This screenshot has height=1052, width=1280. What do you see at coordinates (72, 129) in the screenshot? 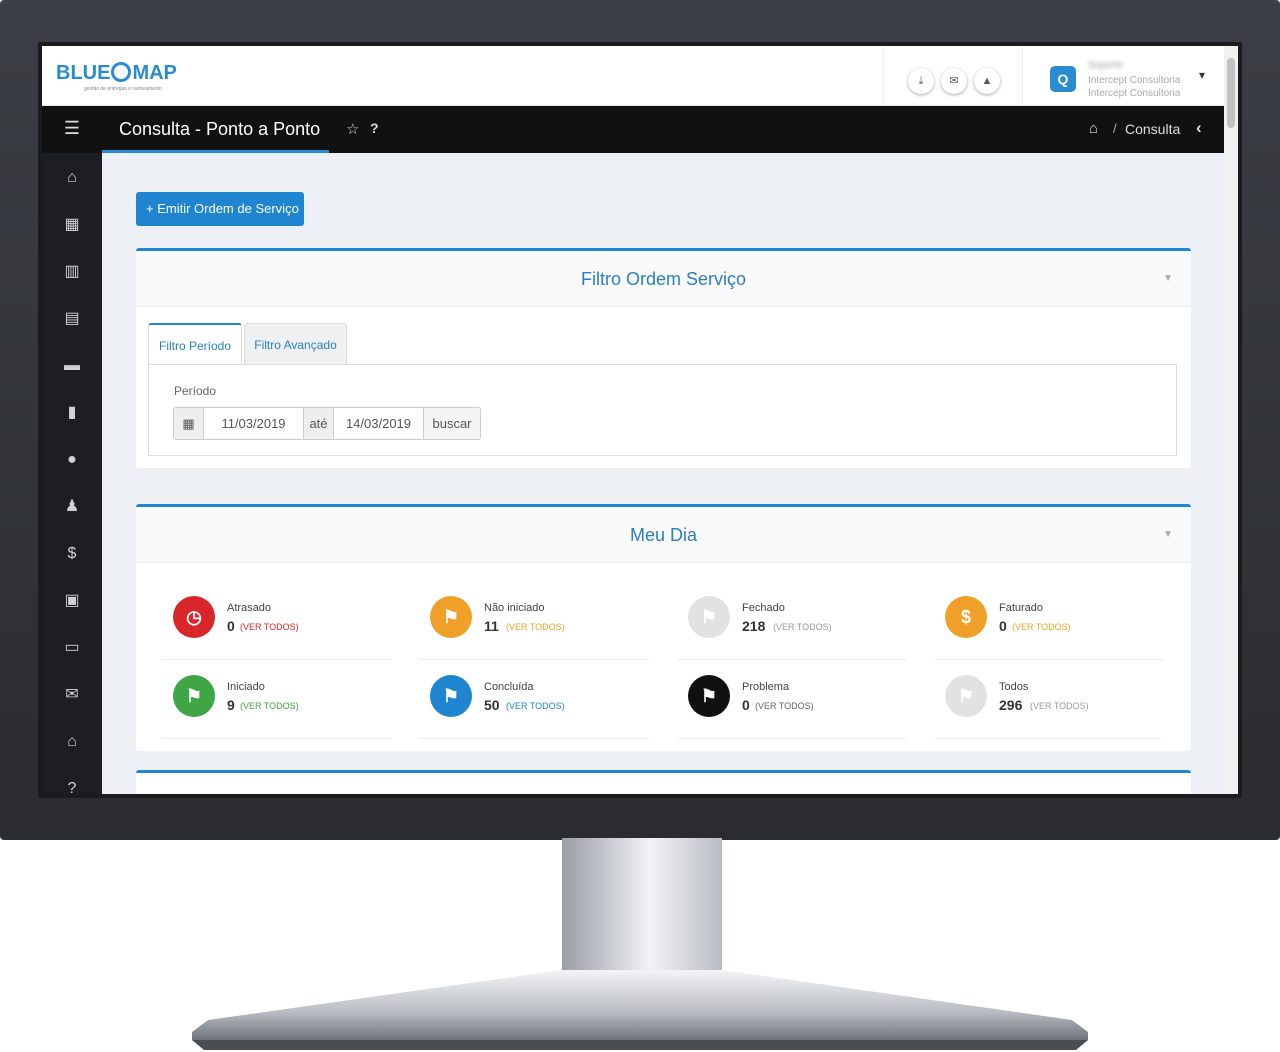
I see `menu-toggle-icon: ☰` at bounding box center [72, 129].